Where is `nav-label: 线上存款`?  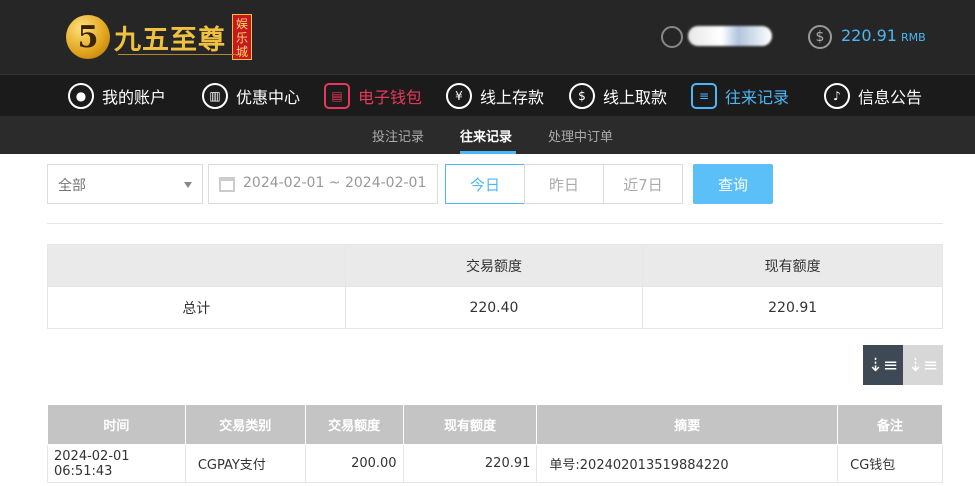 nav-label: 线上存款 is located at coordinates (512, 97).